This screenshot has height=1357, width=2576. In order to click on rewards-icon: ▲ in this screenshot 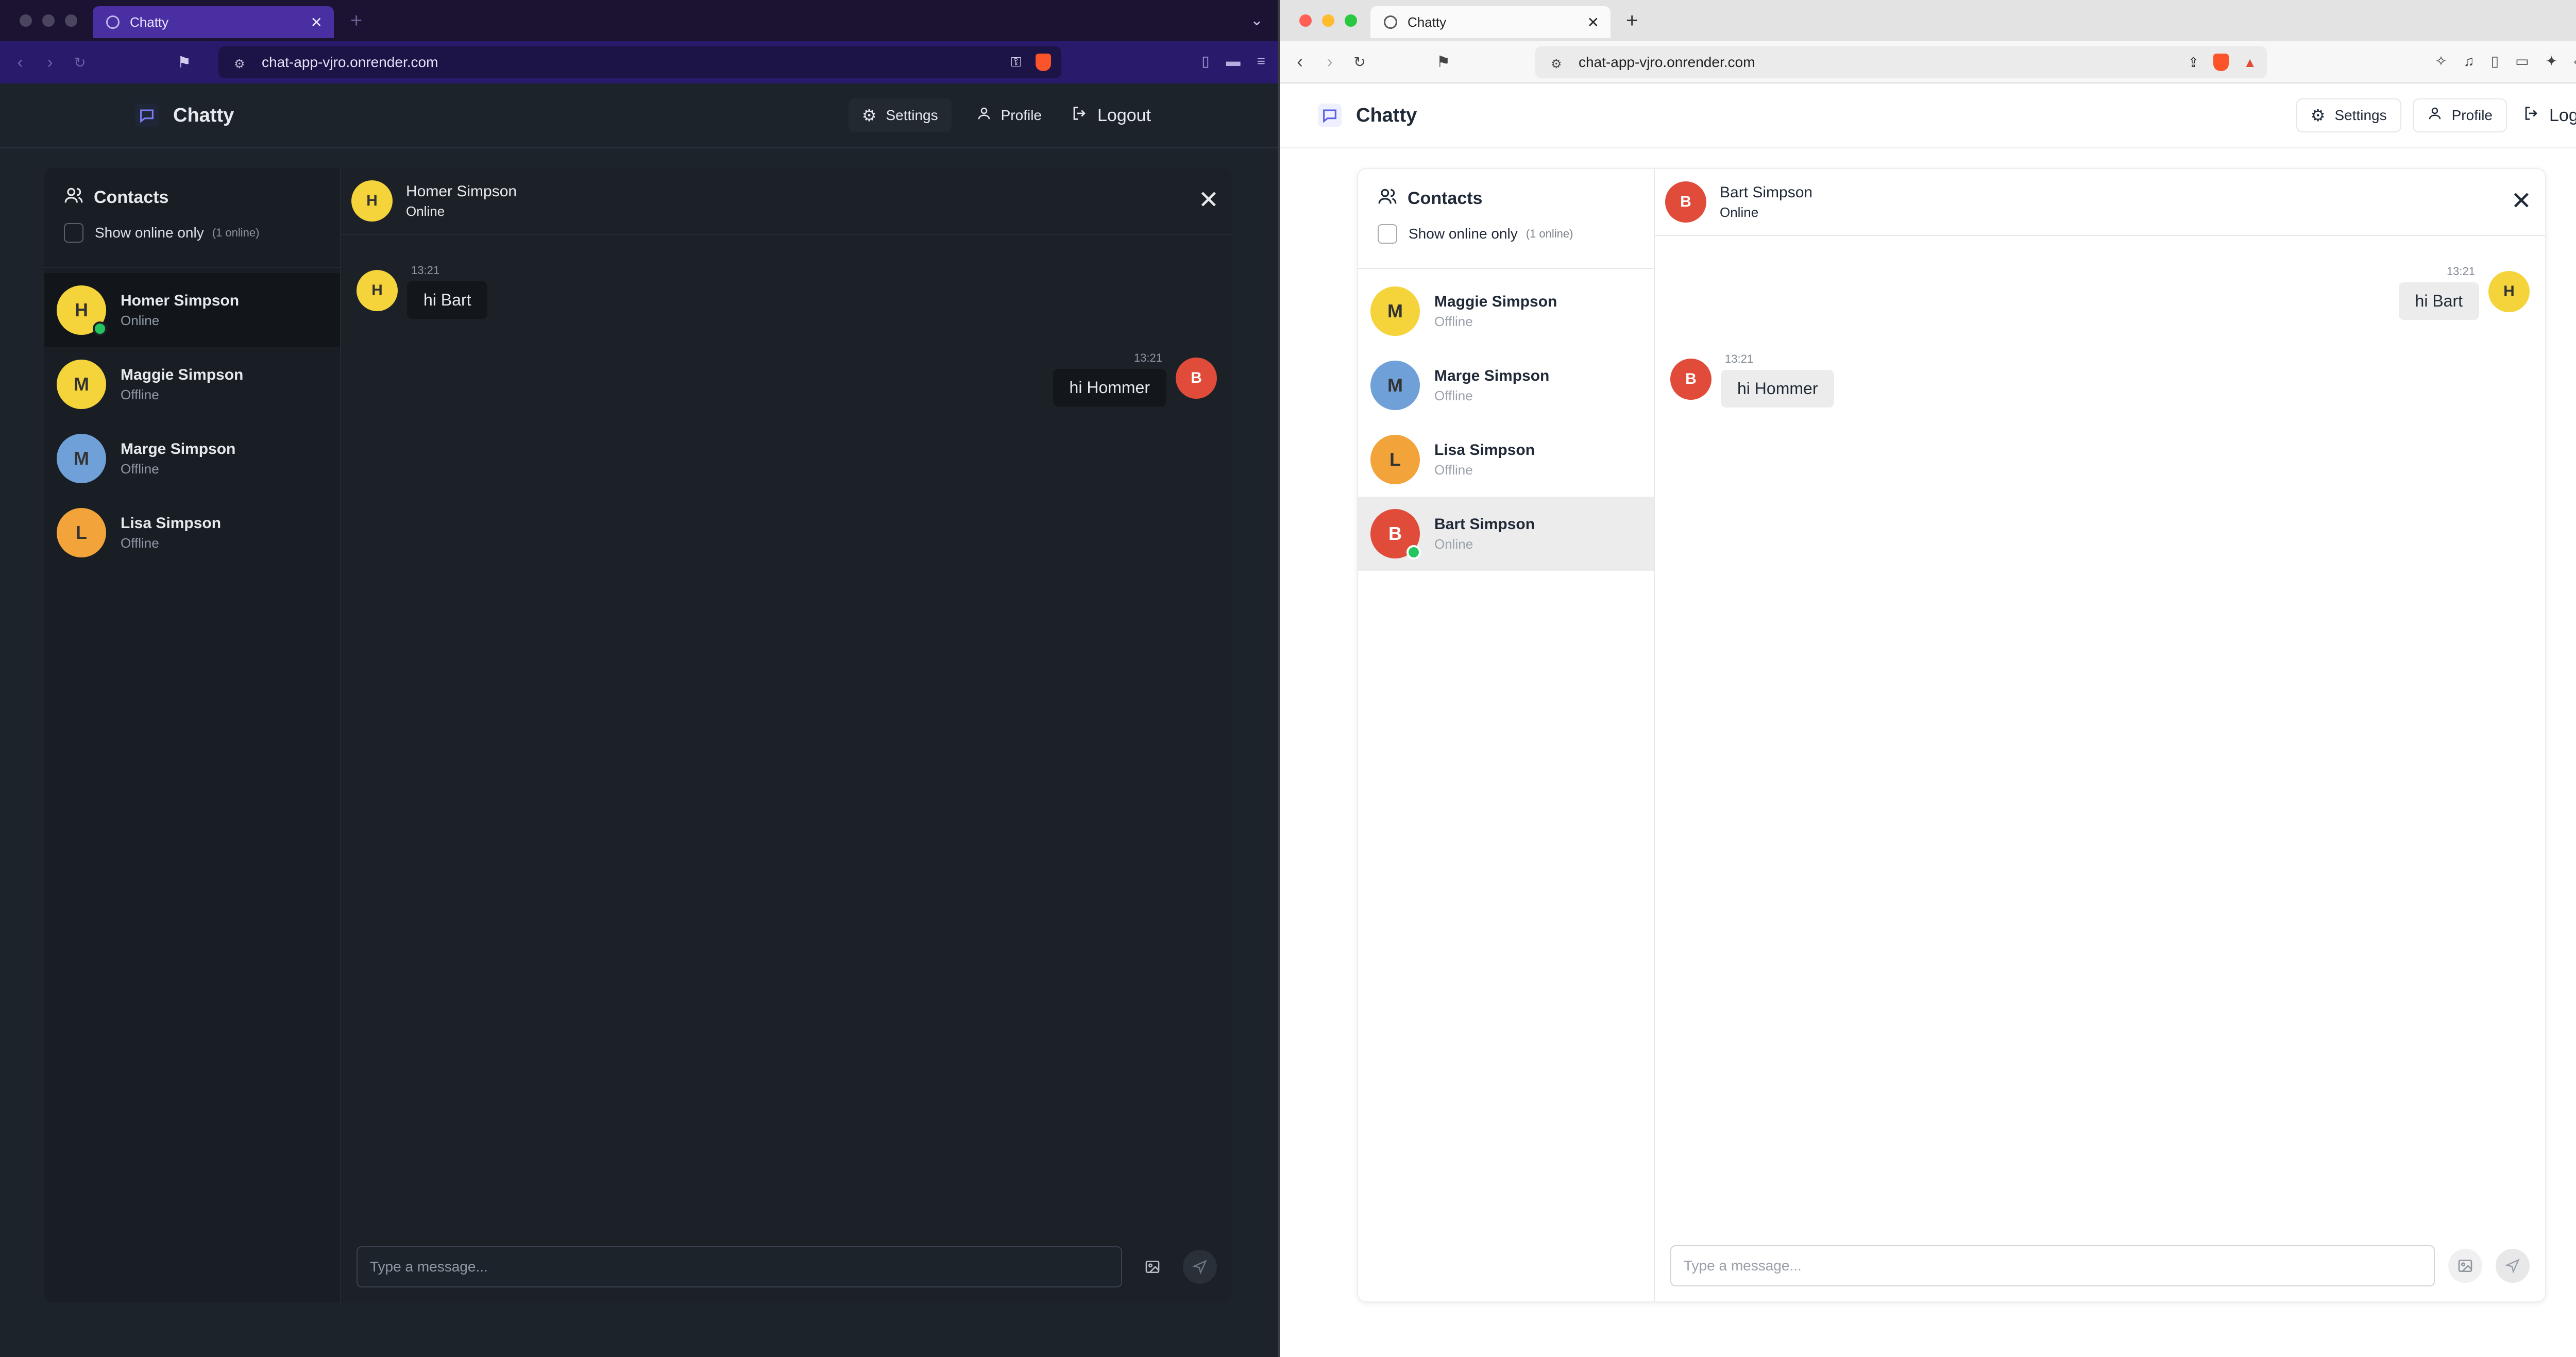, I will do `click(2250, 63)`.